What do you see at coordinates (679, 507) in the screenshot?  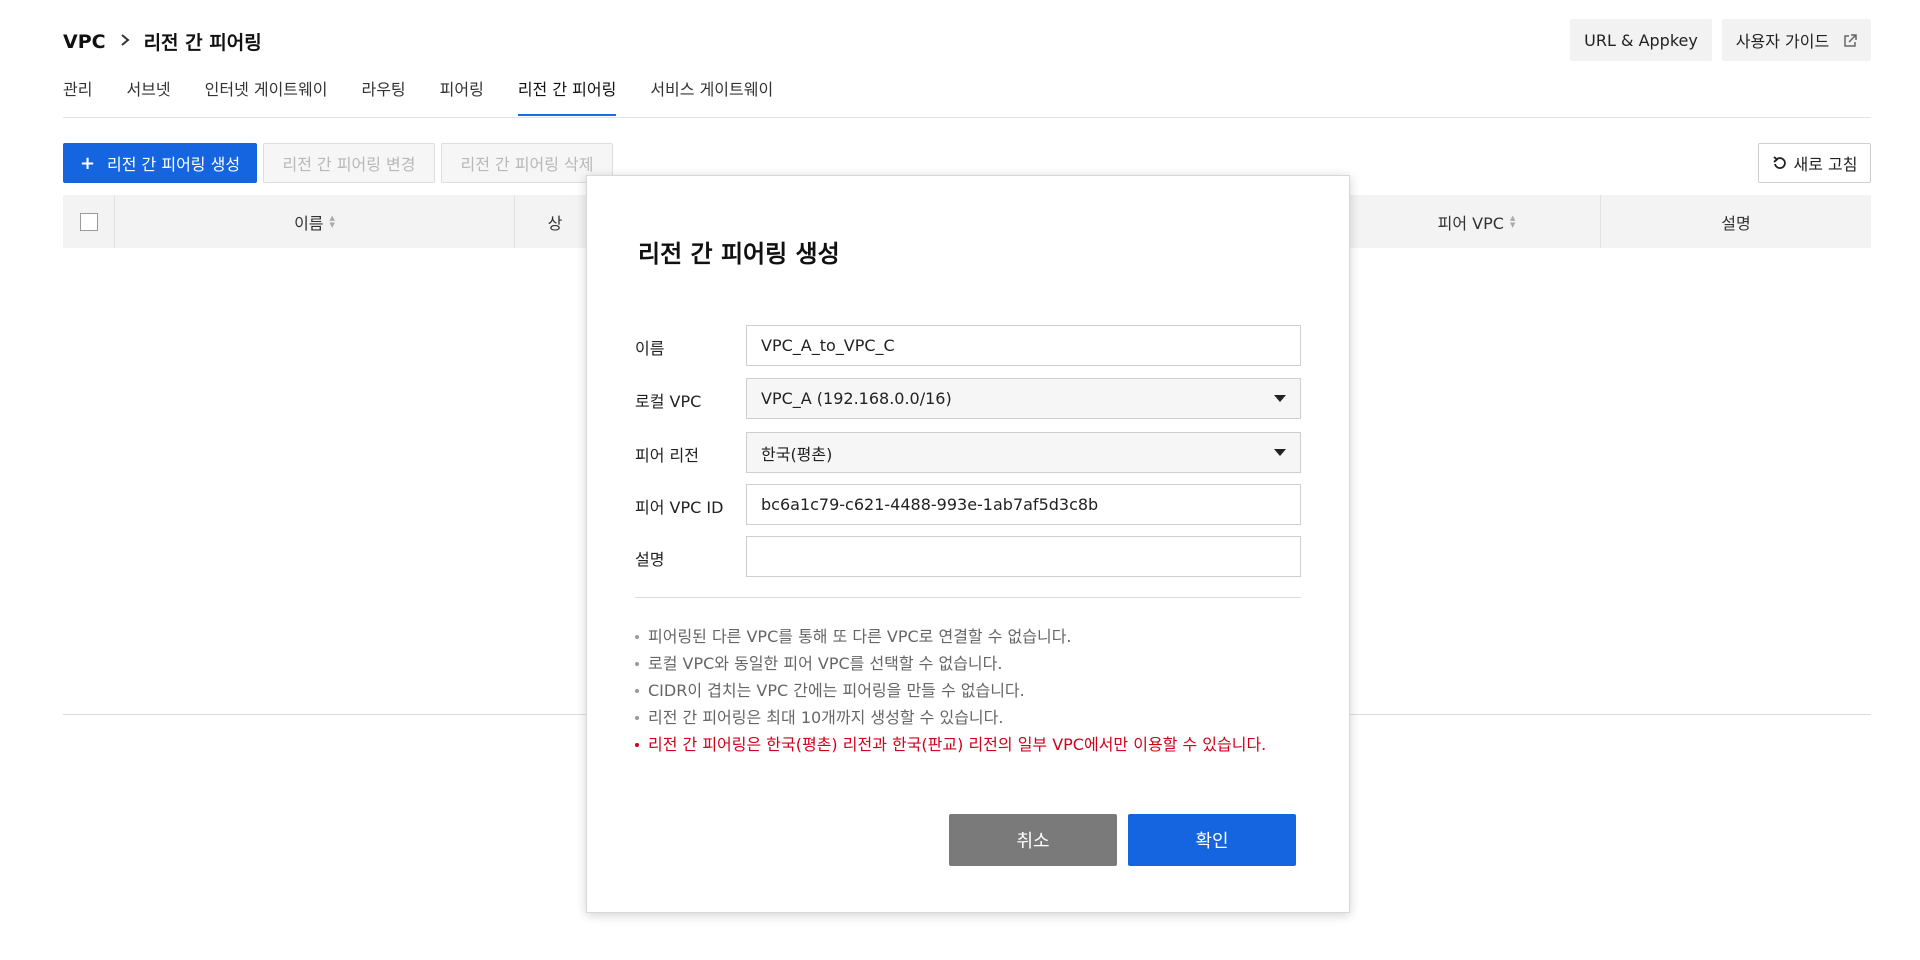 I see `peer-vpc-id-field-label: 피어 VPC ID` at bounding box center [679, 507].